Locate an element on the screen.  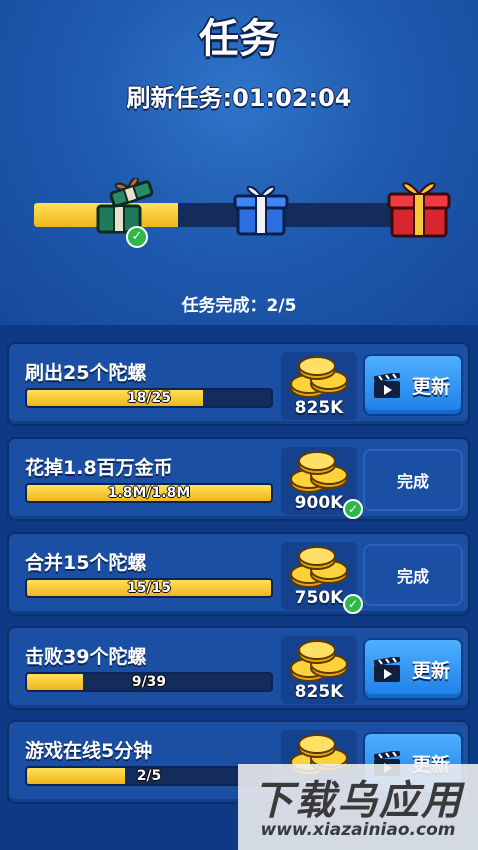
refresh-time: 01:02:04 is located at coordinates (292, 98).